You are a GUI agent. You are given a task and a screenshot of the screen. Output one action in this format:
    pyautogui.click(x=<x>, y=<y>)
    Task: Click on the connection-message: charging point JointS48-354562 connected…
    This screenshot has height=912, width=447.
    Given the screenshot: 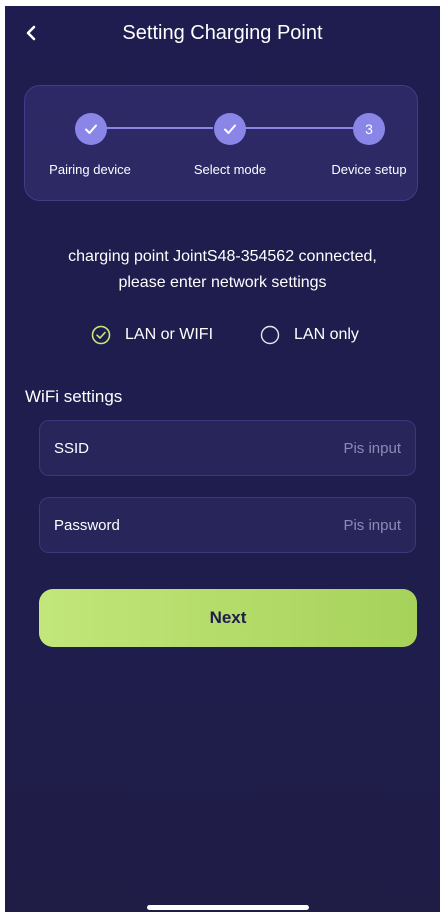 What is the action you would take?
    pyautogui.click(x=222, y=270)
    